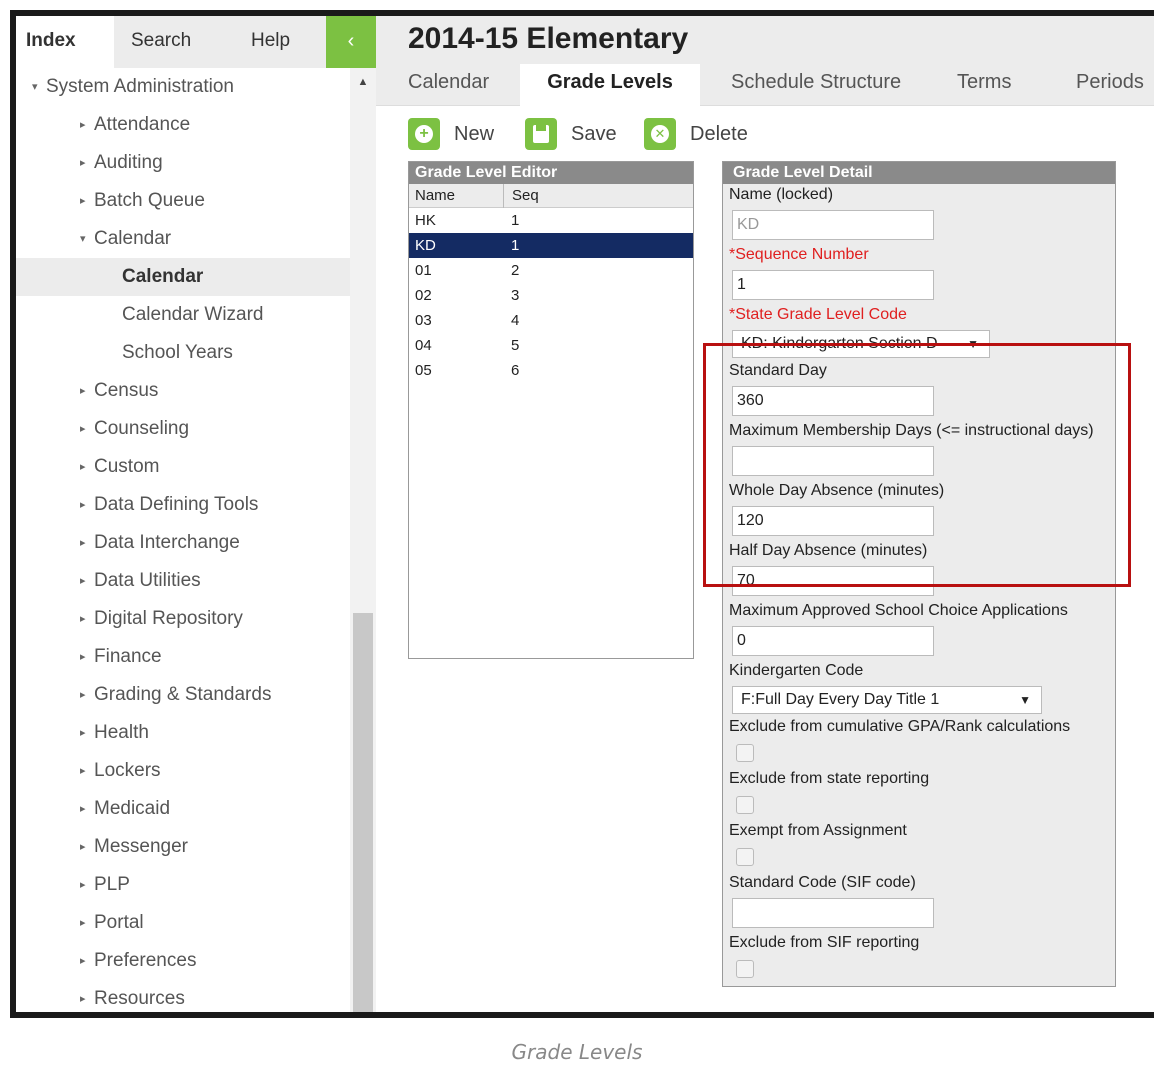 The height and width of the screenshot is (1080, 1154). What do you see at coordinates (183, 163) in the screenshot?
I see `tree-item-auditing: ▸ Auditing` at bounding box center [183, 163].